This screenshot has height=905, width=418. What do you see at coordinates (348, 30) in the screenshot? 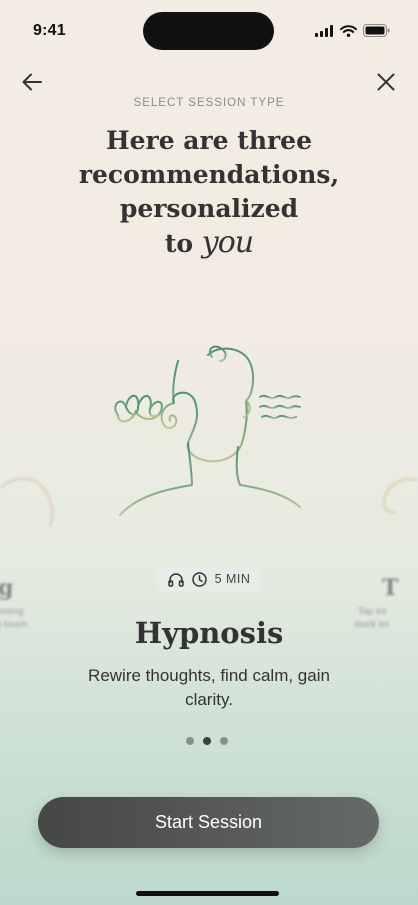
I see `wifi-icon` at bounding box center [348, 30].